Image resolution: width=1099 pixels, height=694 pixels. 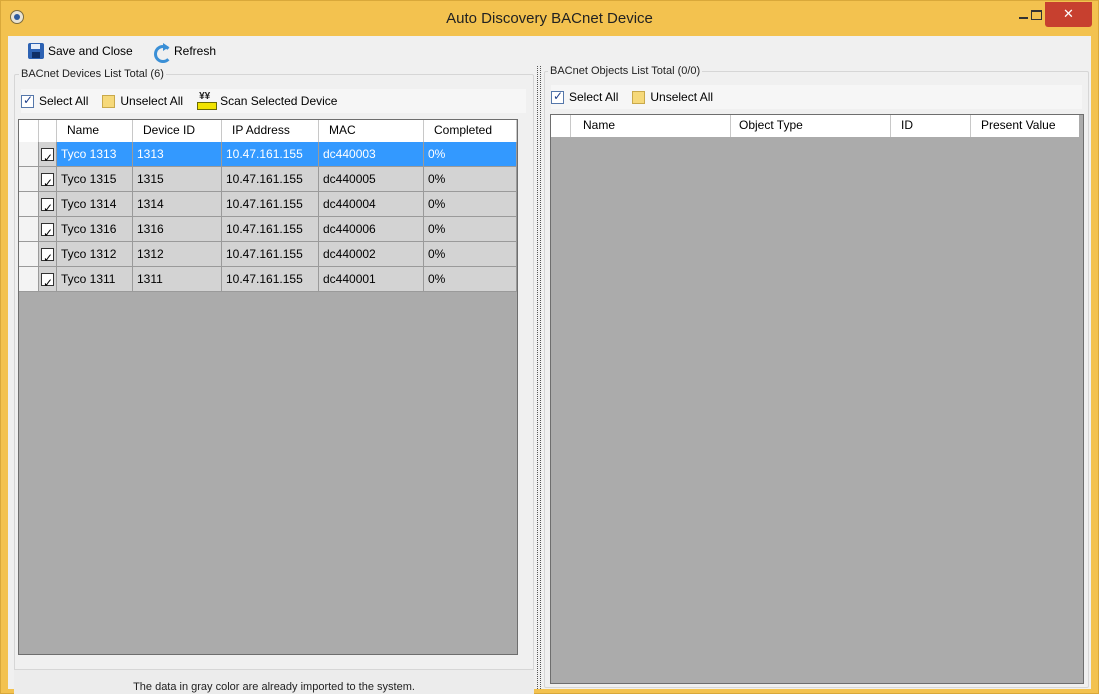 I want to click on cell-mac: dc440002, so click(x=371, y=254).